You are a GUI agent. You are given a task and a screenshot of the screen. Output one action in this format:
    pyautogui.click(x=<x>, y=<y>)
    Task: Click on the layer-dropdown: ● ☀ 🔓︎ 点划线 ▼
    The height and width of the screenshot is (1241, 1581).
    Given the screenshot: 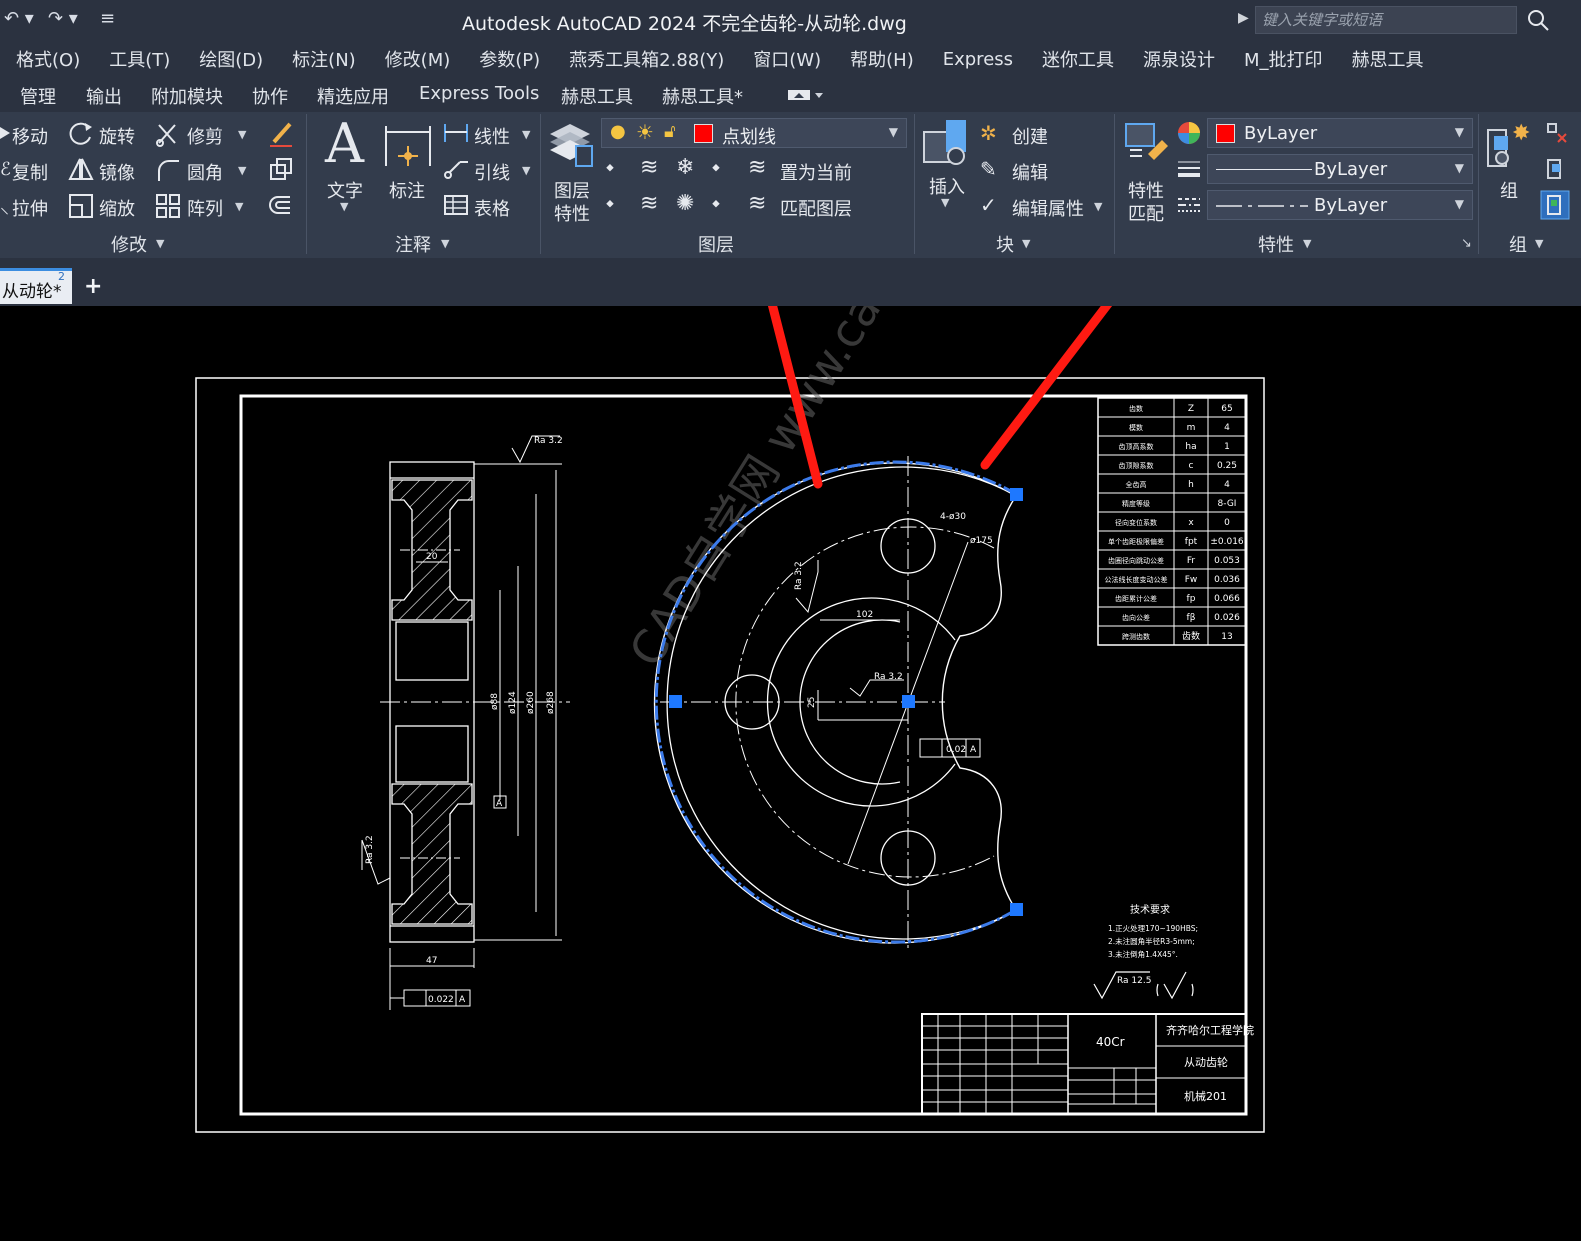 What is the action you would take?
    pyautogui.click(x=754, y=133)
    